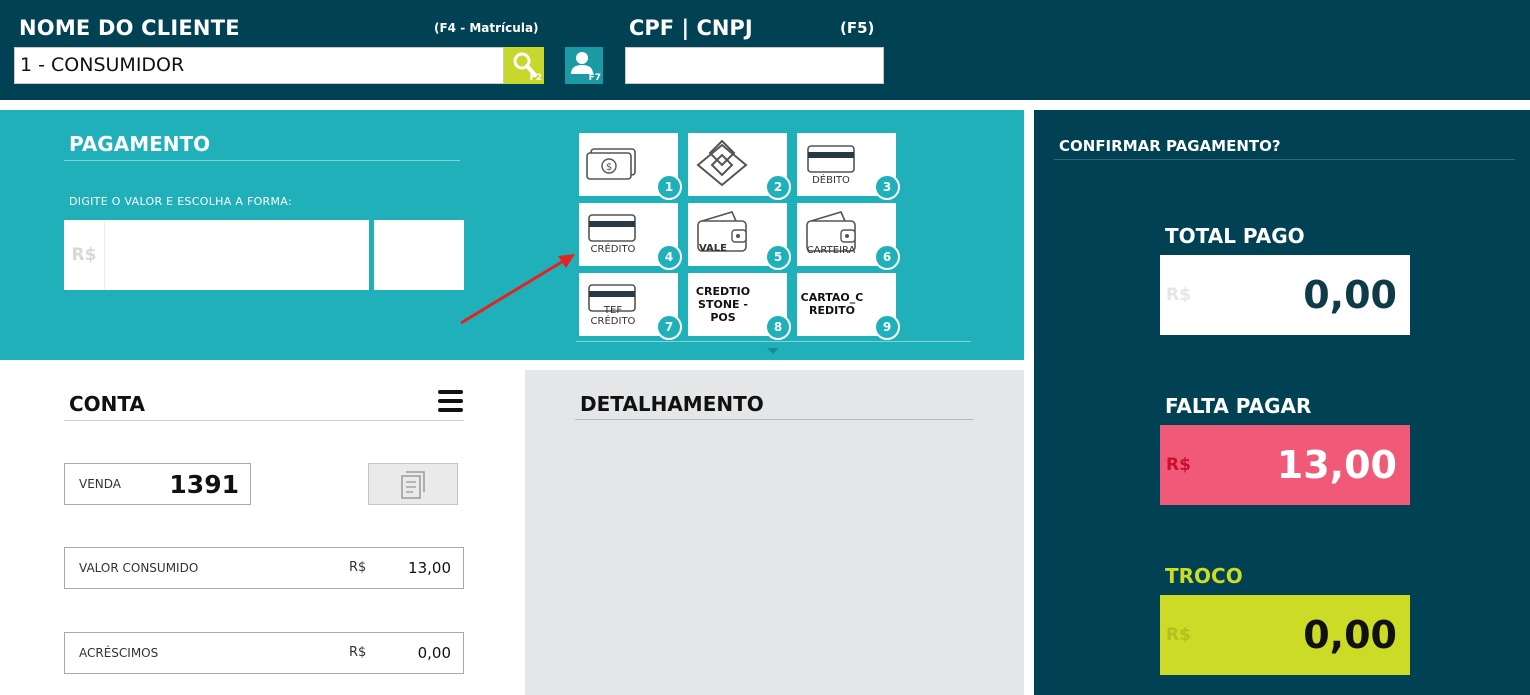  Describe the element at coordinates (887, 327) in the screenshot. I see `method-number: 9` at that location.